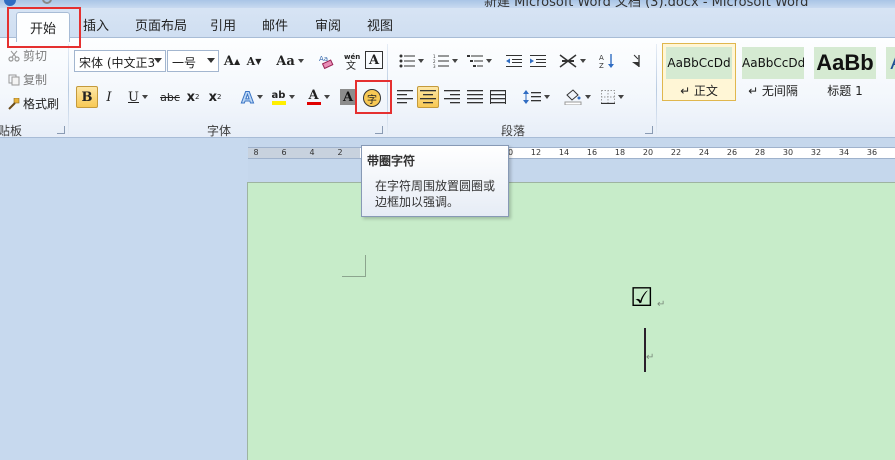 This screenshot has height=460, width=895. Describe the element at coordinates (536, 97) in the screenshot. I see `line-spacing-button` at that location.